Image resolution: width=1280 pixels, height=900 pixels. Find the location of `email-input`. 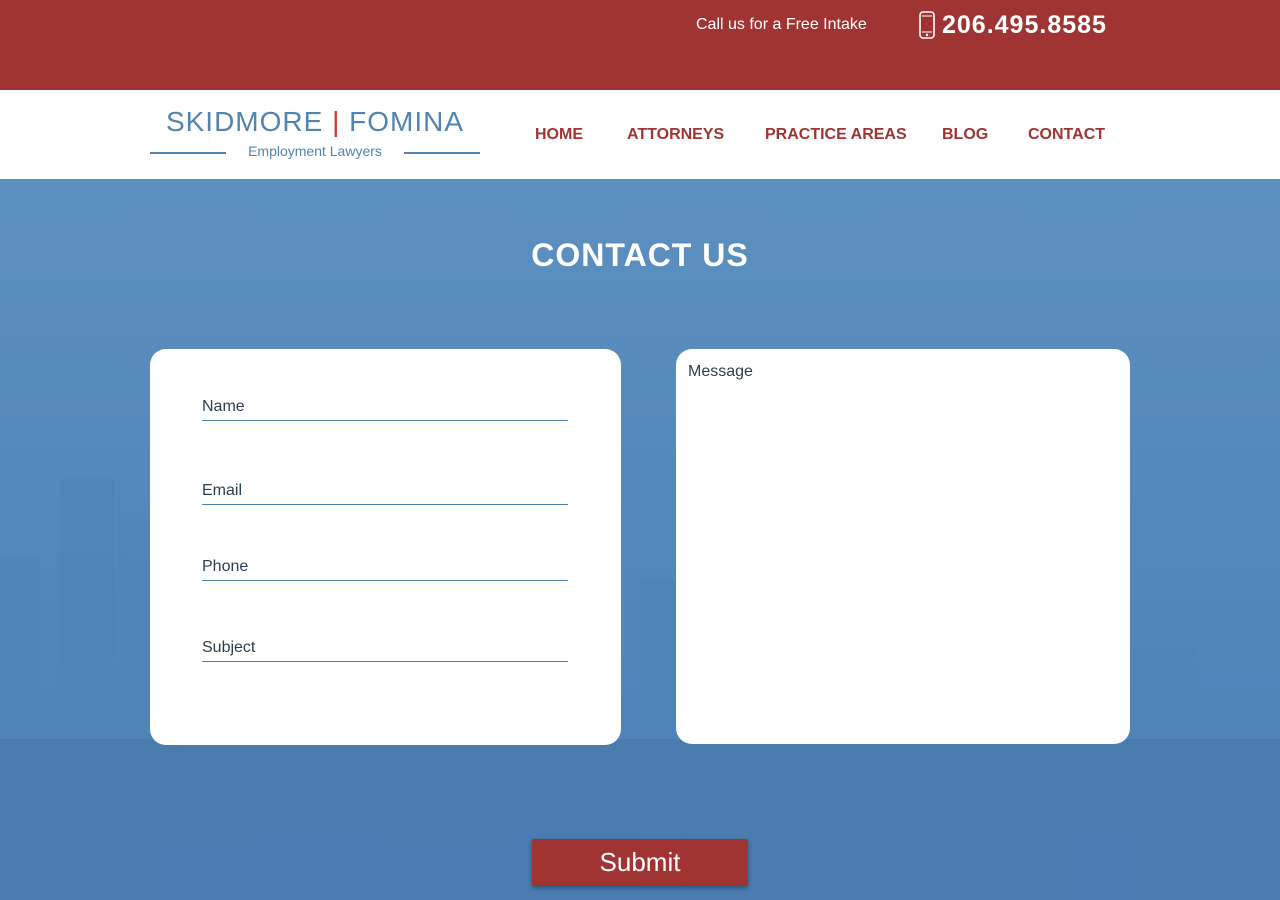

email-input is located at coordinates (385, 487).